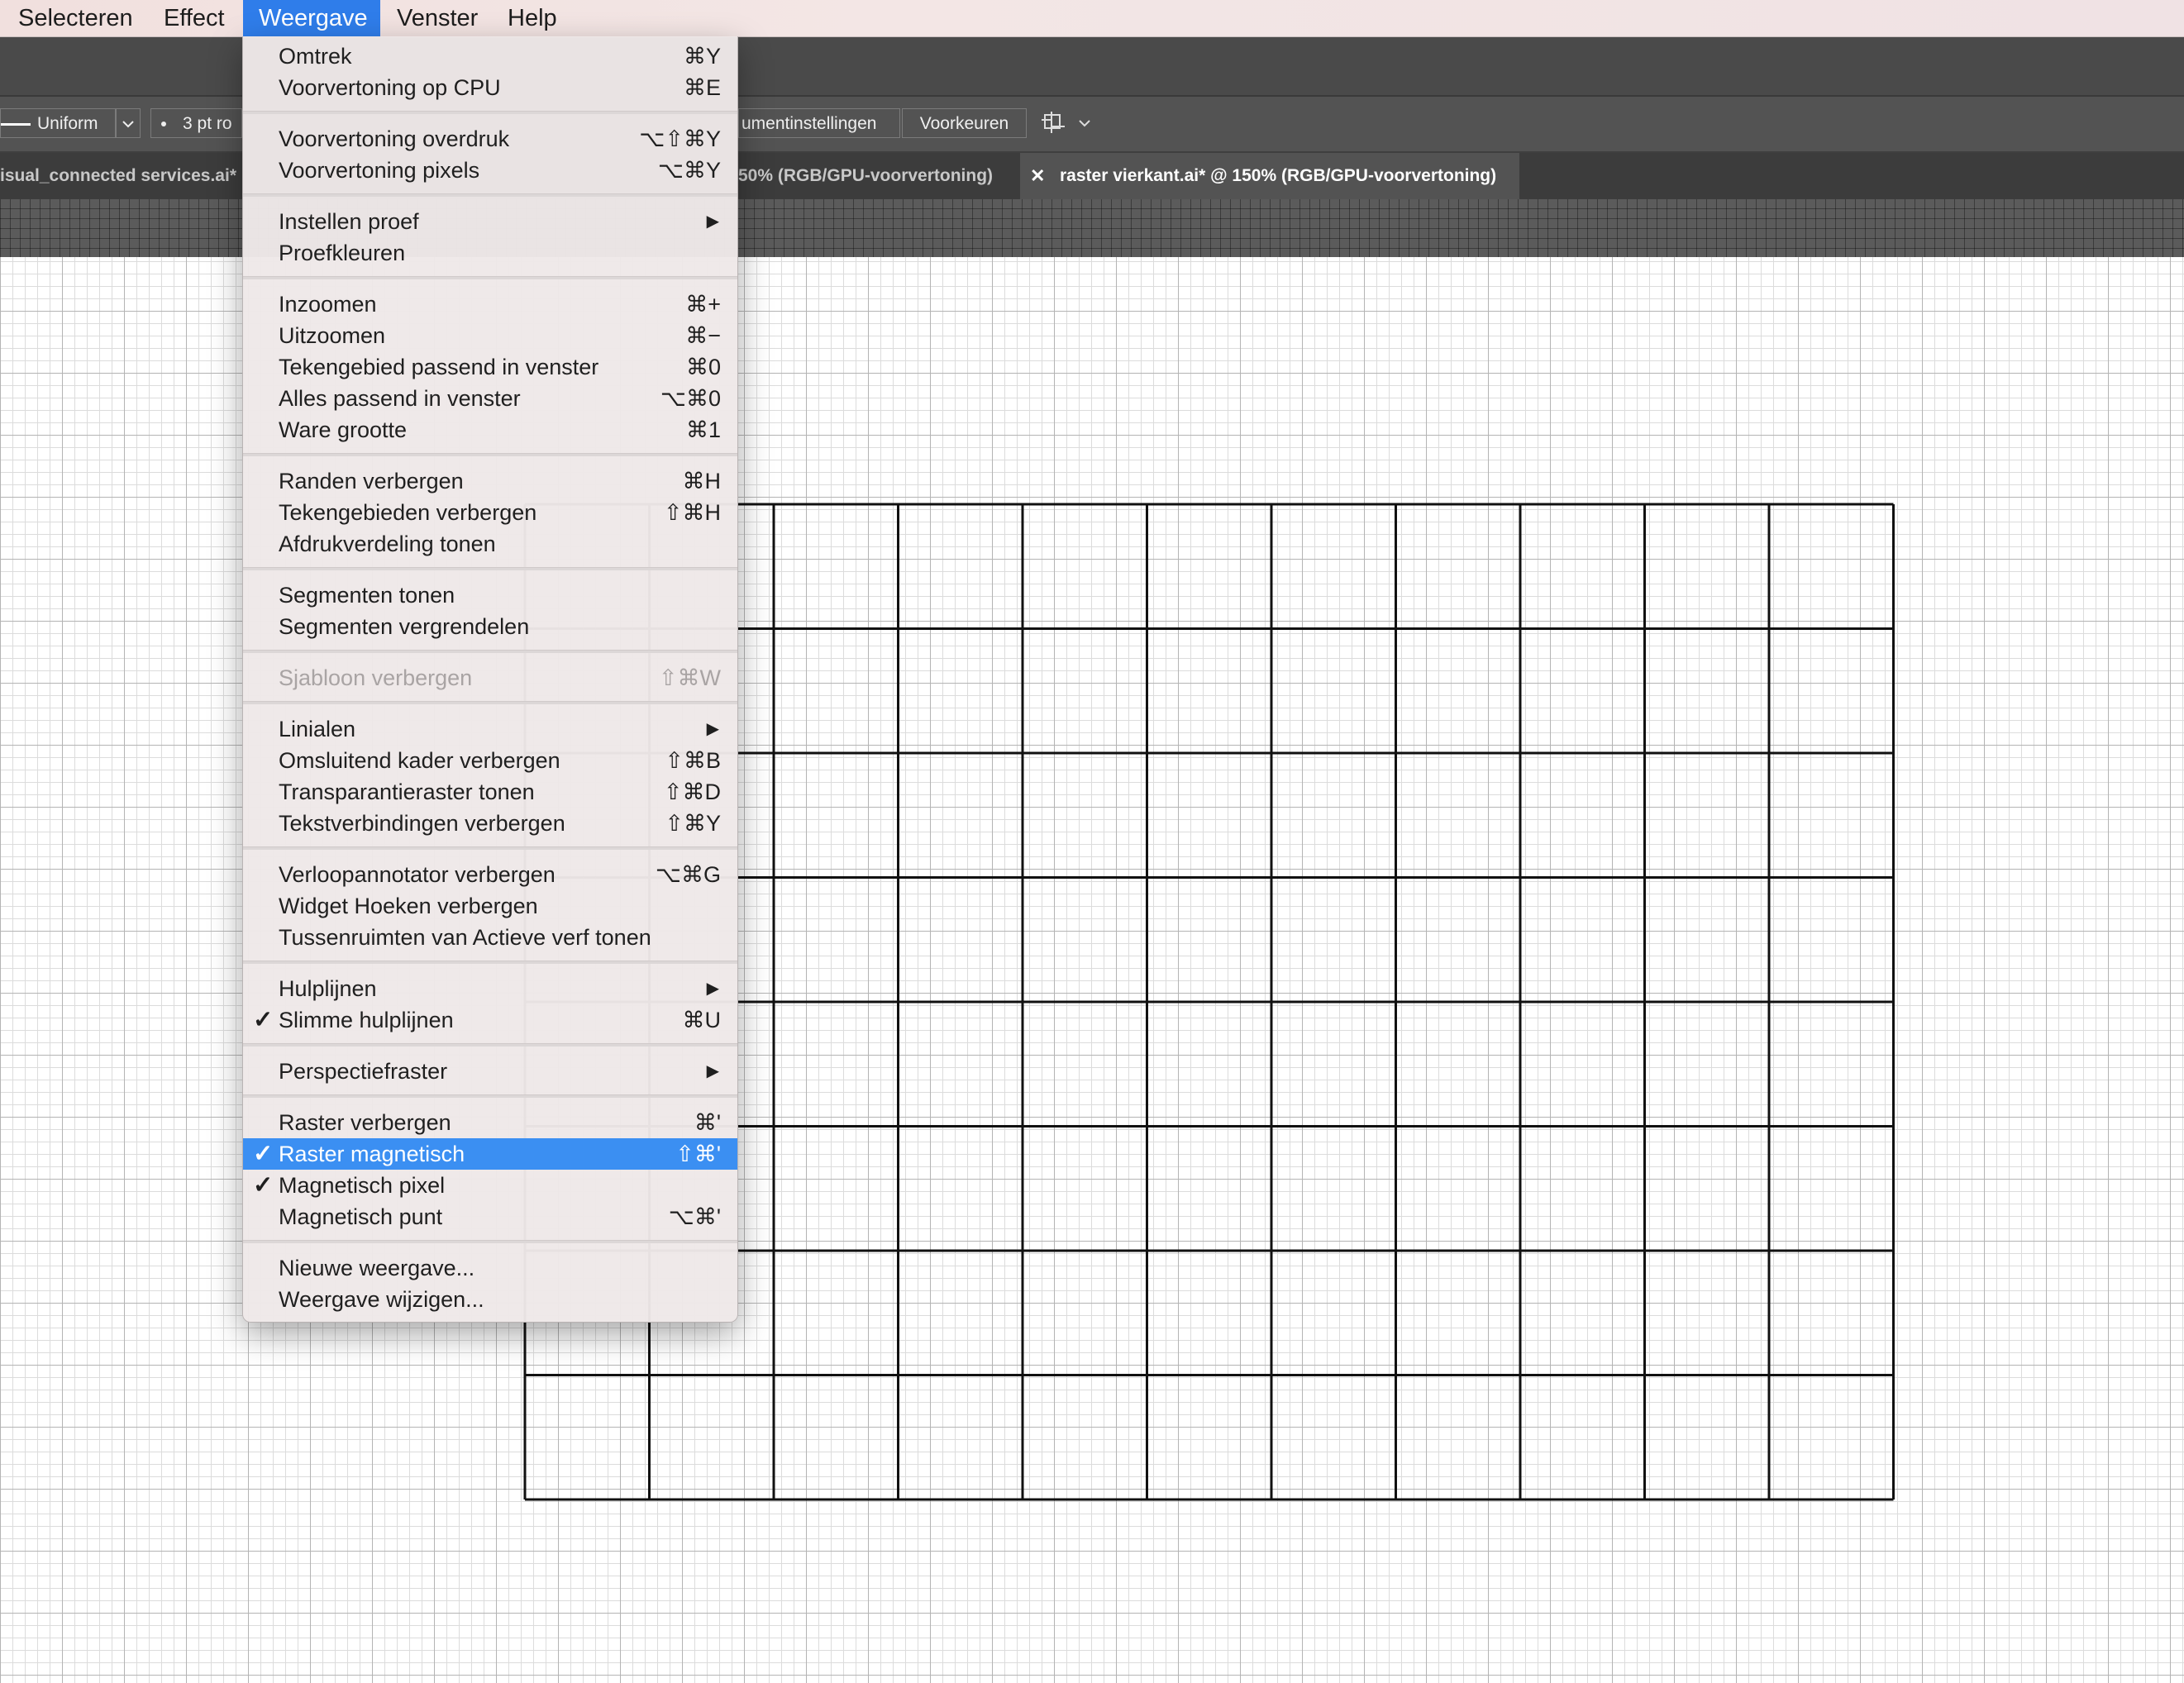 This screenshot has height=1683, width=2184. I want to click on tab-second-document: 50% (RGB/GPU-voorvertoning), so click(878, 176).